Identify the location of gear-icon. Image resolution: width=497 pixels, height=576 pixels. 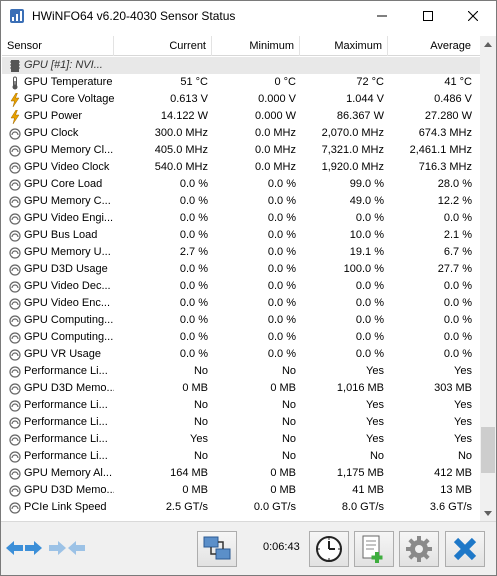
(419, 549).